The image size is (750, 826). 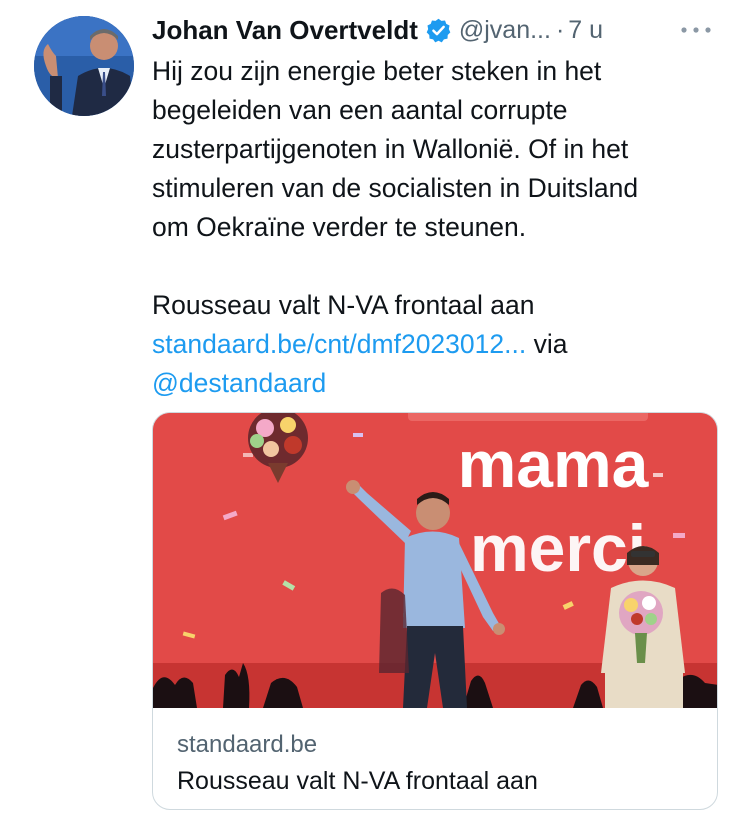 I want to click on tweet-text-line: Hij zou zijn energie beter steken in het, so click(x=377, y=71).